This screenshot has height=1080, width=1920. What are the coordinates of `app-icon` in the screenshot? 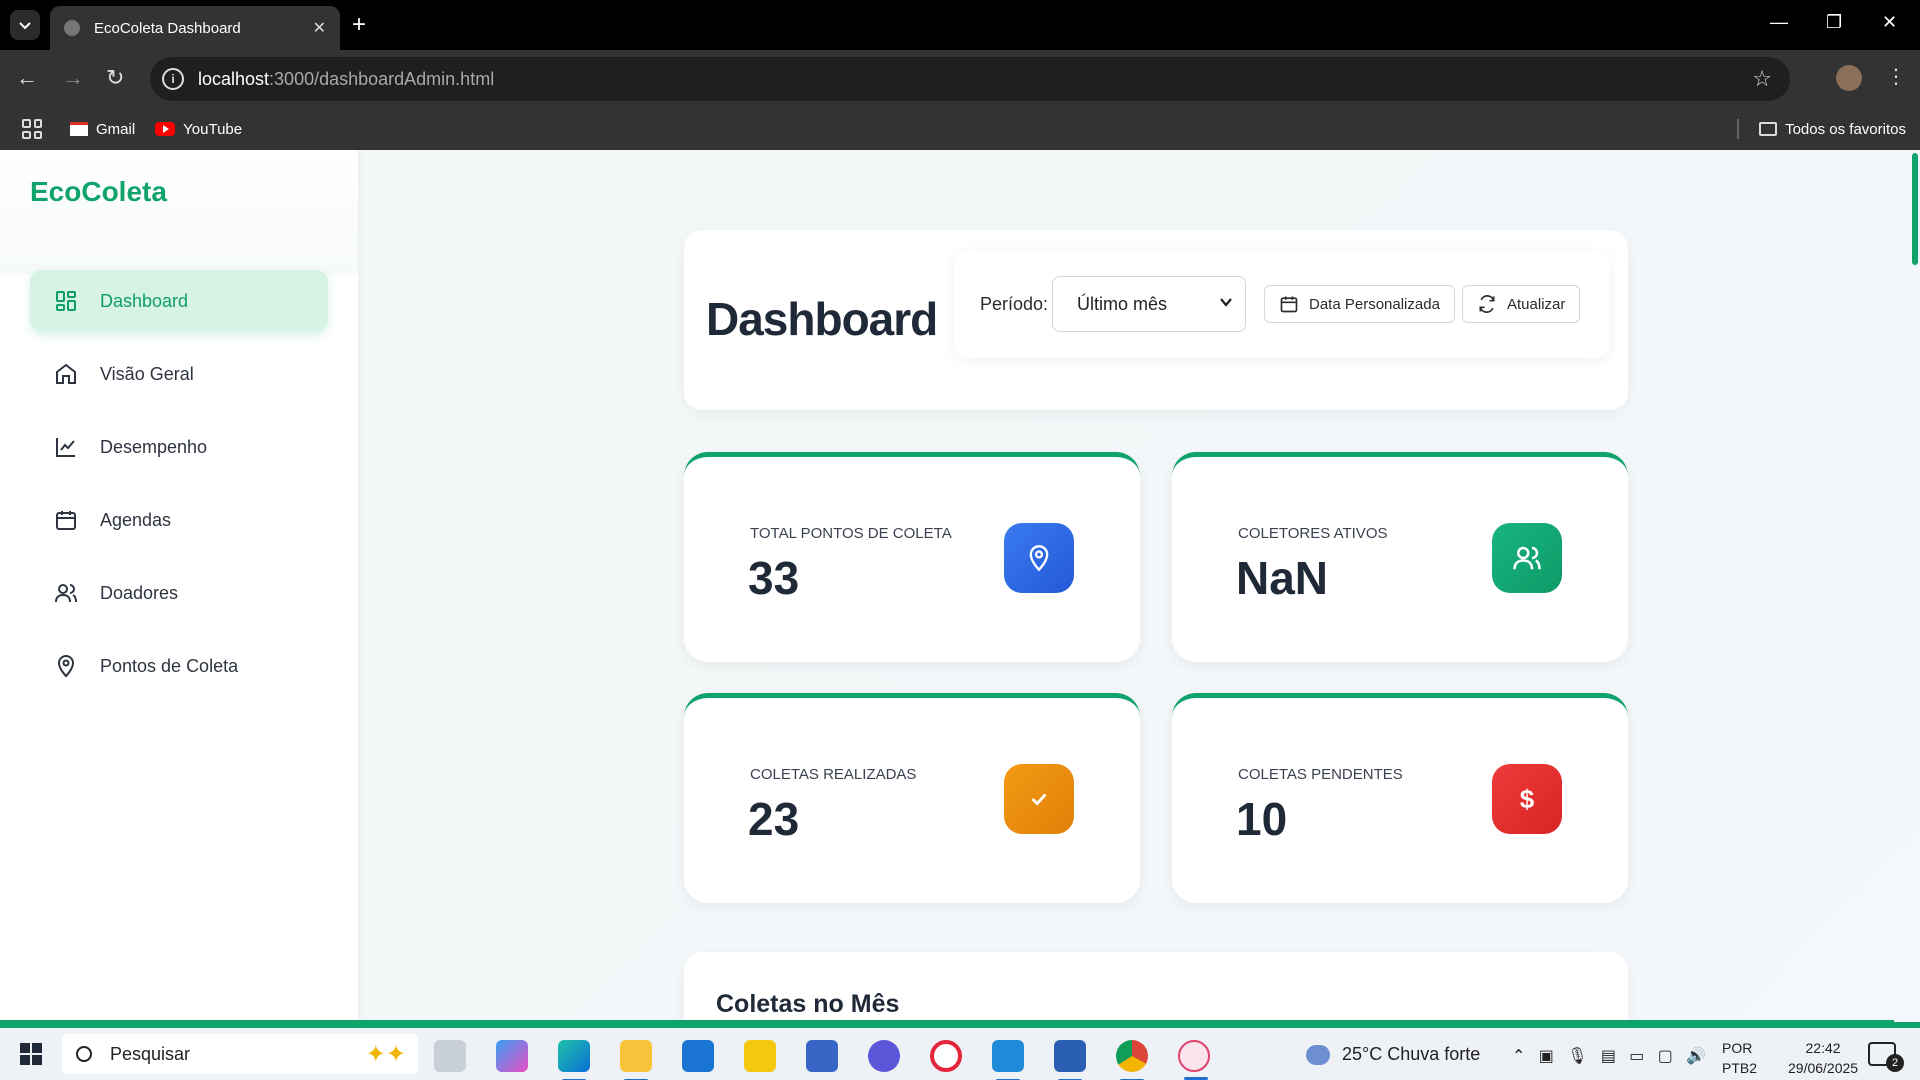 It's located at (1194, 1060).